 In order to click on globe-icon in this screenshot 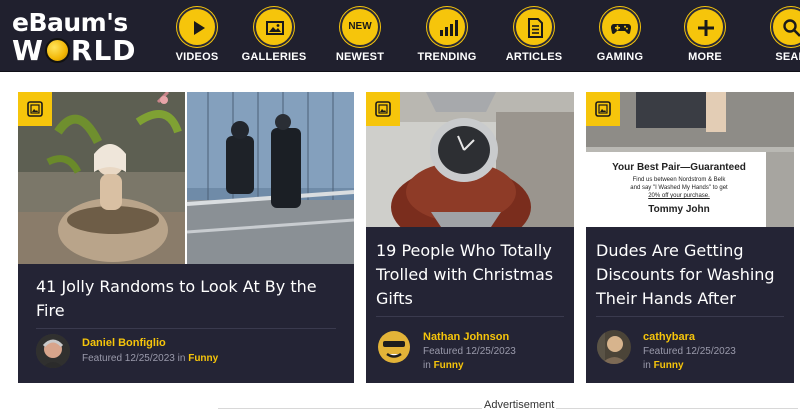, I will do `click(57, 50)`.